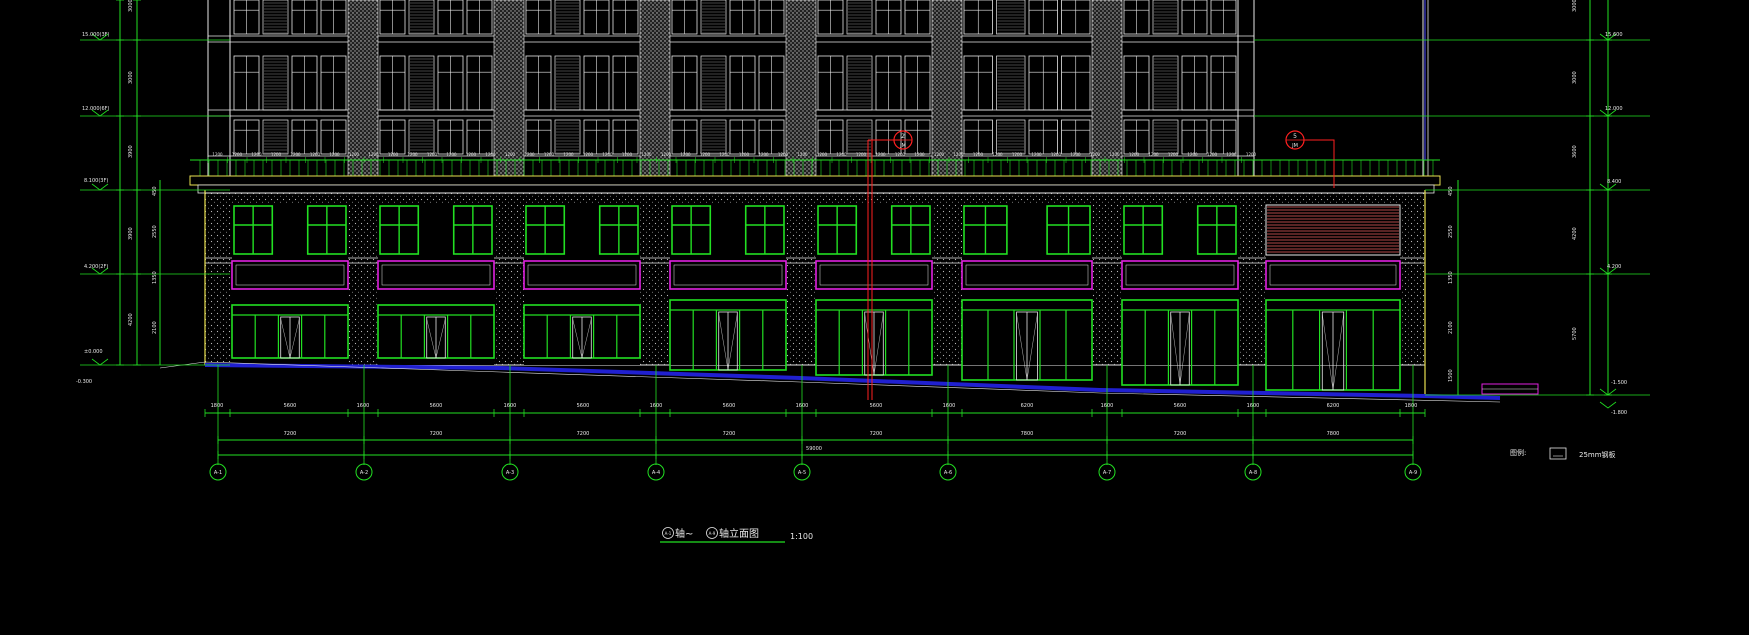 This screenshot has width=1749, height=635. What do you see at coordinates (1295, 140) in the screenshot?
I see `section-marker: 5 JM` at bounding box center [1295, 140].